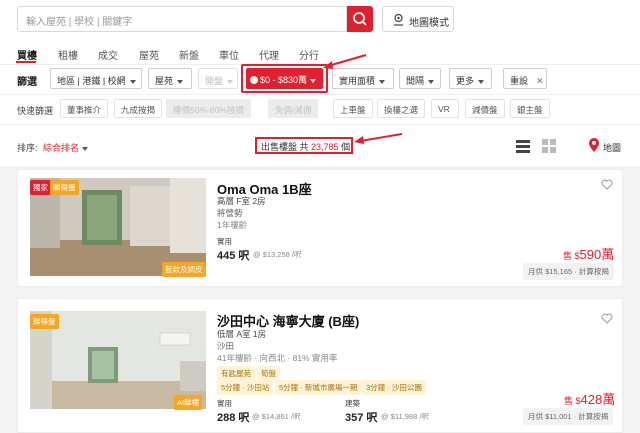 The width and height of the screenshot is (640, 433). What do you see at coordinates (277, 254) in the screenshot?
I see `listing-unit-price: @ $13,258 /呎` at bounding box center [277, 254].